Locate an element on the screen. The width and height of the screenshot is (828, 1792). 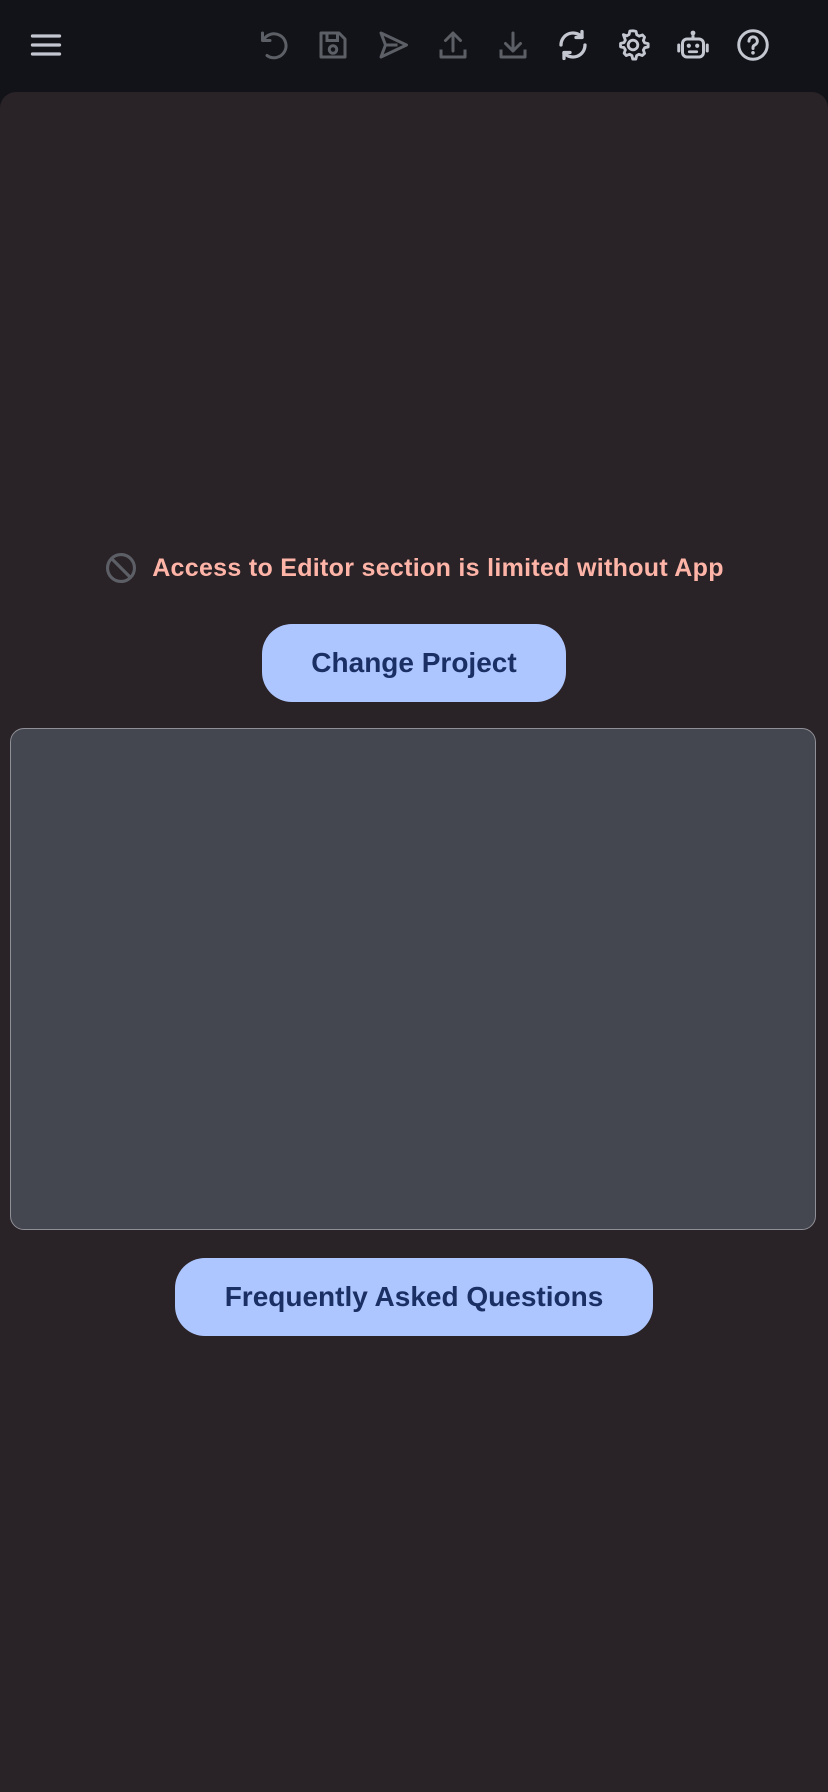
save-button is located at coordinates (333, 45).